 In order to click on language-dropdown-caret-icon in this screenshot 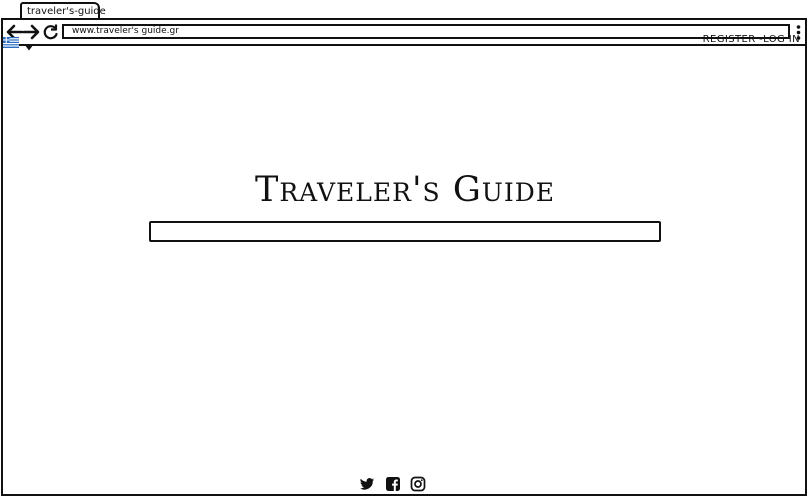, I will do `click(29, 43)`.